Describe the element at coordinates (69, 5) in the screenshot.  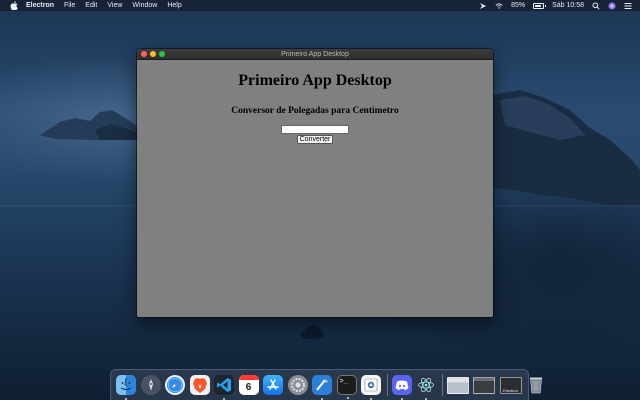
I see `menu-file: File` at that location.